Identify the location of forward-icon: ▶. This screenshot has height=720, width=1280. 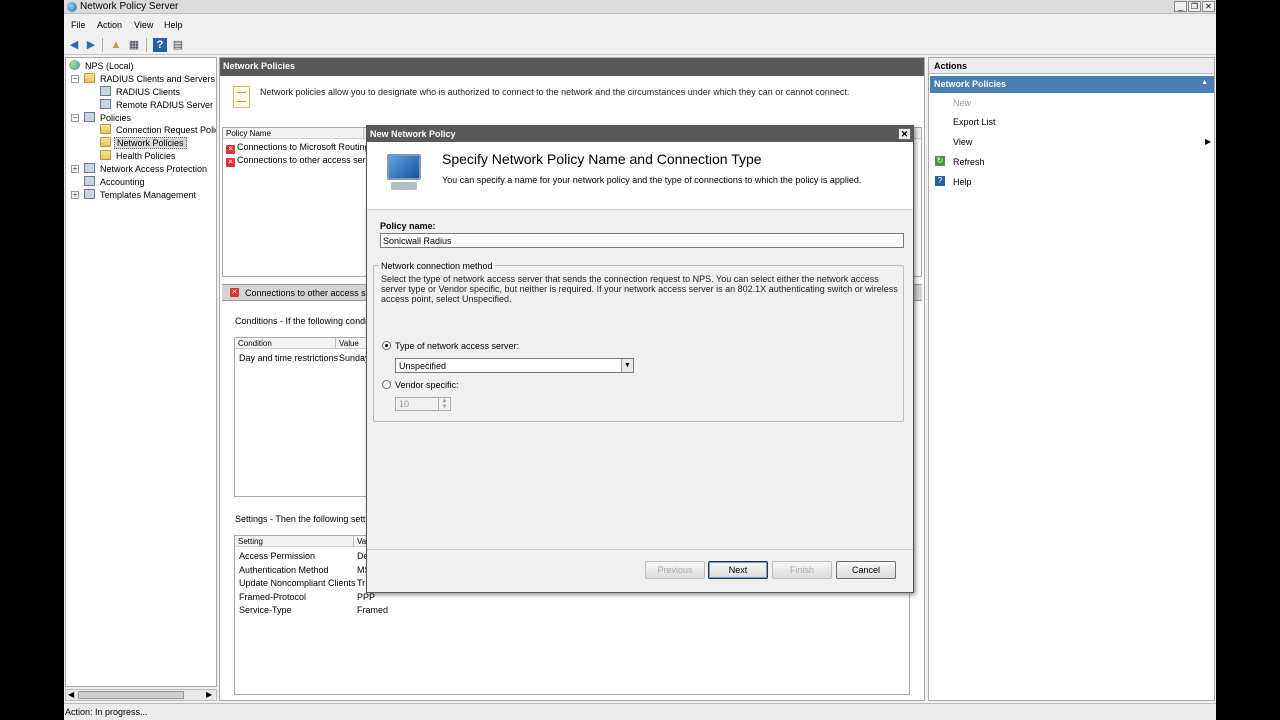
(91, 45).